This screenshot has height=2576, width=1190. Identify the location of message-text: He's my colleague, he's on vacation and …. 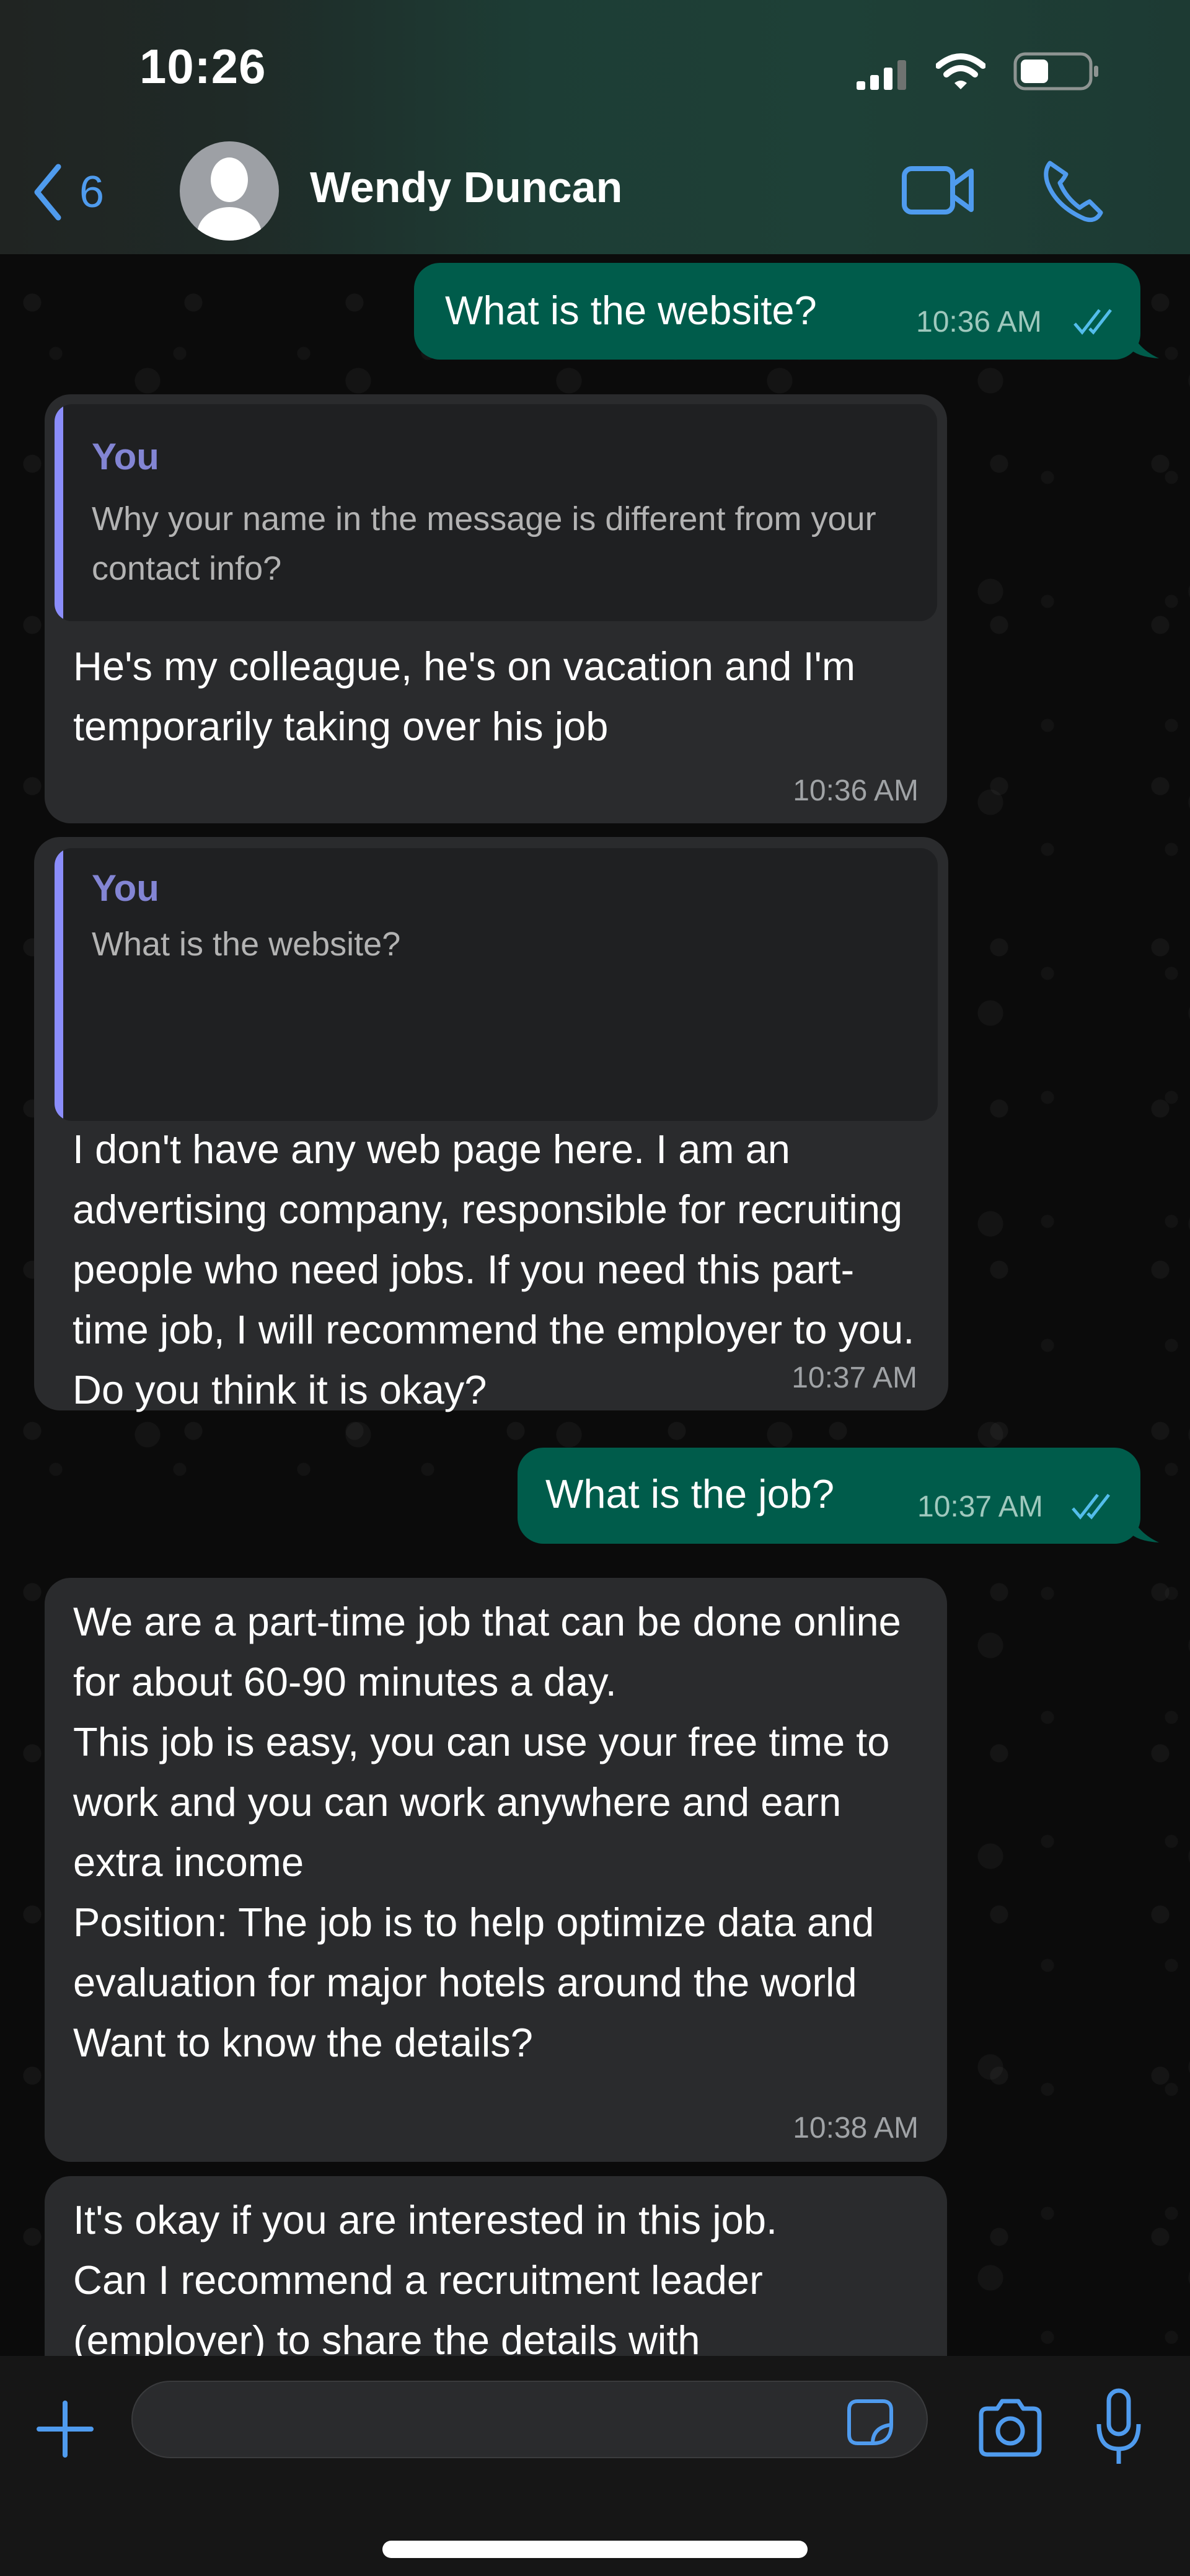
(464, 697).